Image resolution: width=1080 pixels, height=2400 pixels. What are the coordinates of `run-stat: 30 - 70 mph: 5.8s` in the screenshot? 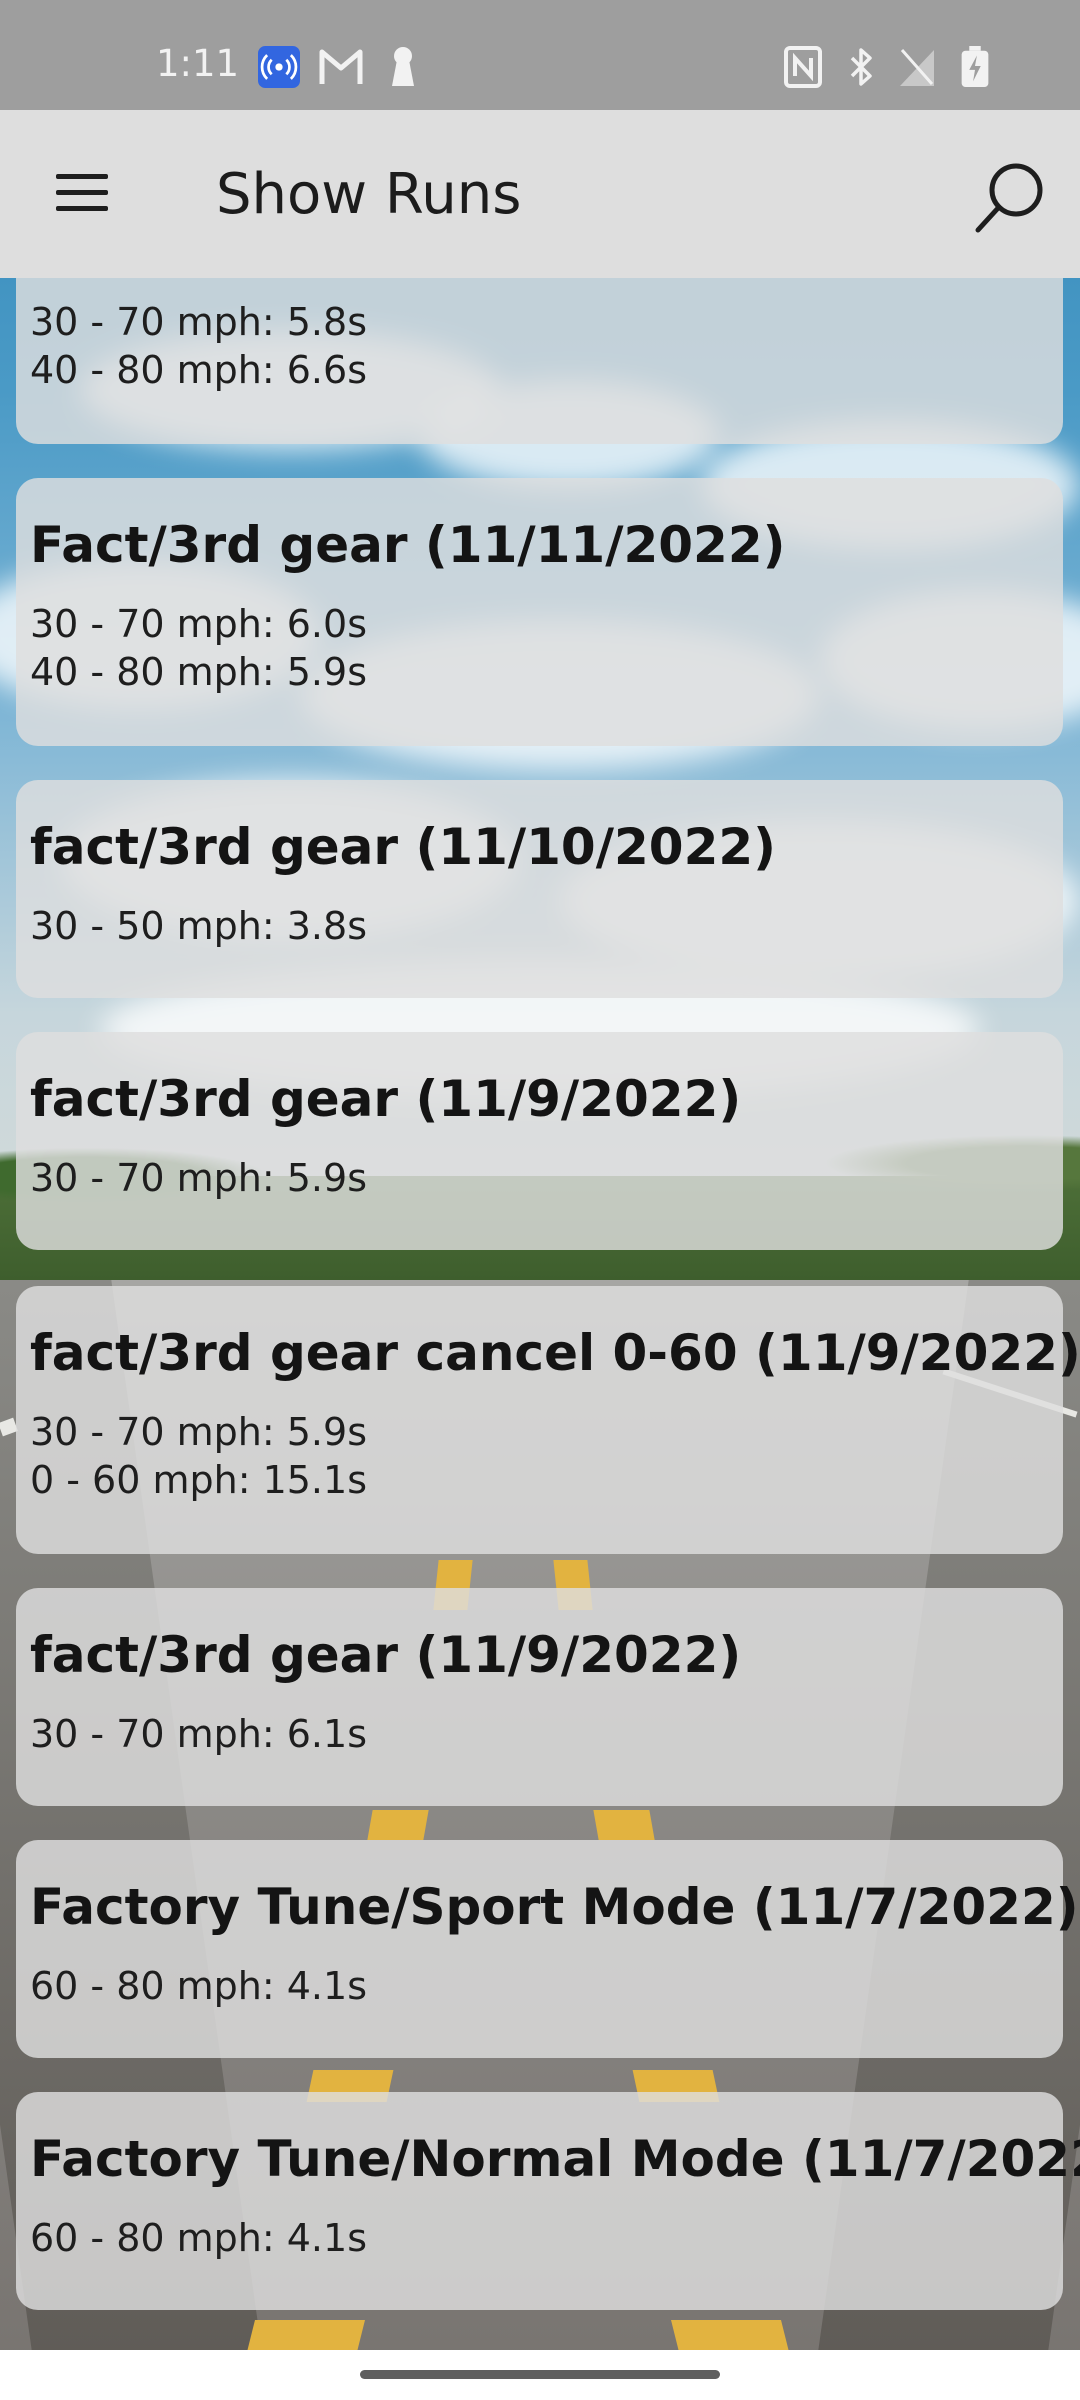 It's located at (198, 322).